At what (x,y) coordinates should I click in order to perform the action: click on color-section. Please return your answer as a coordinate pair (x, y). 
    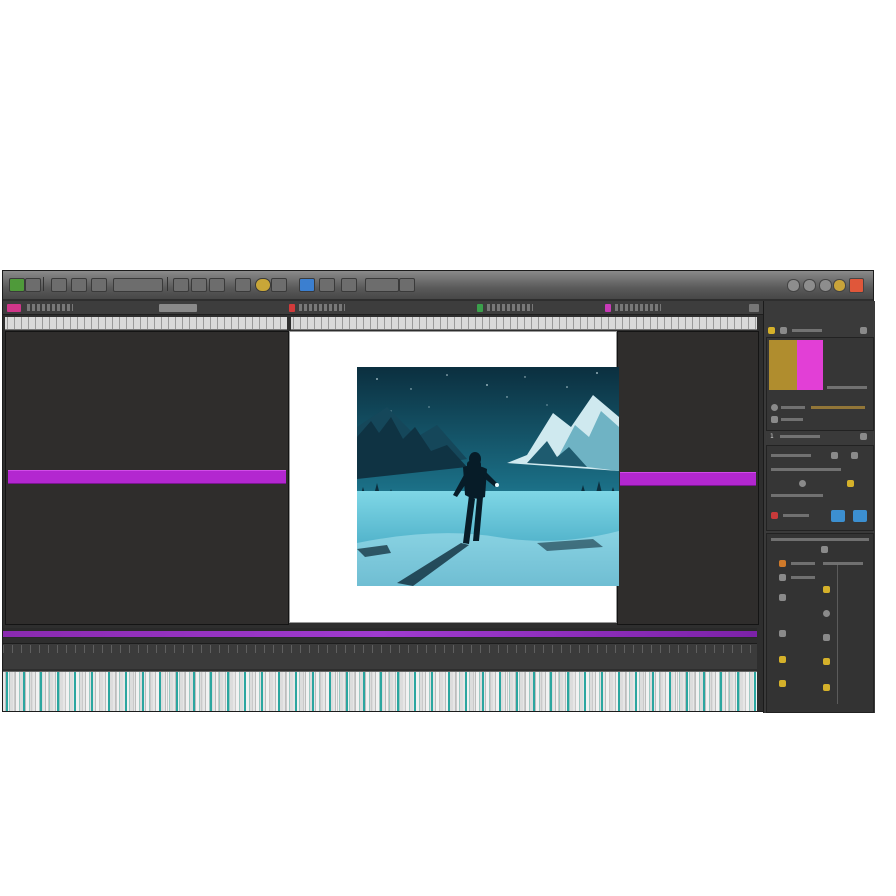
    Looking at the image, I should click on (820, 384).